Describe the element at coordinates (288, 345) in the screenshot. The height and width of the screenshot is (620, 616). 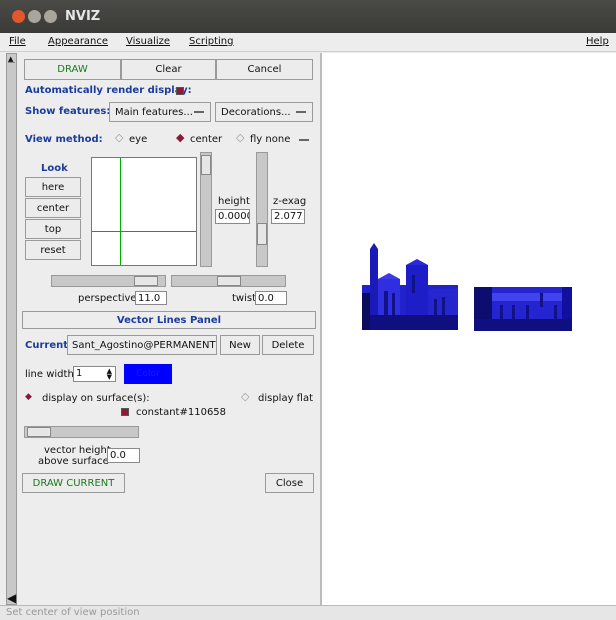
I see `delete-vector-button: Delete` at that location.